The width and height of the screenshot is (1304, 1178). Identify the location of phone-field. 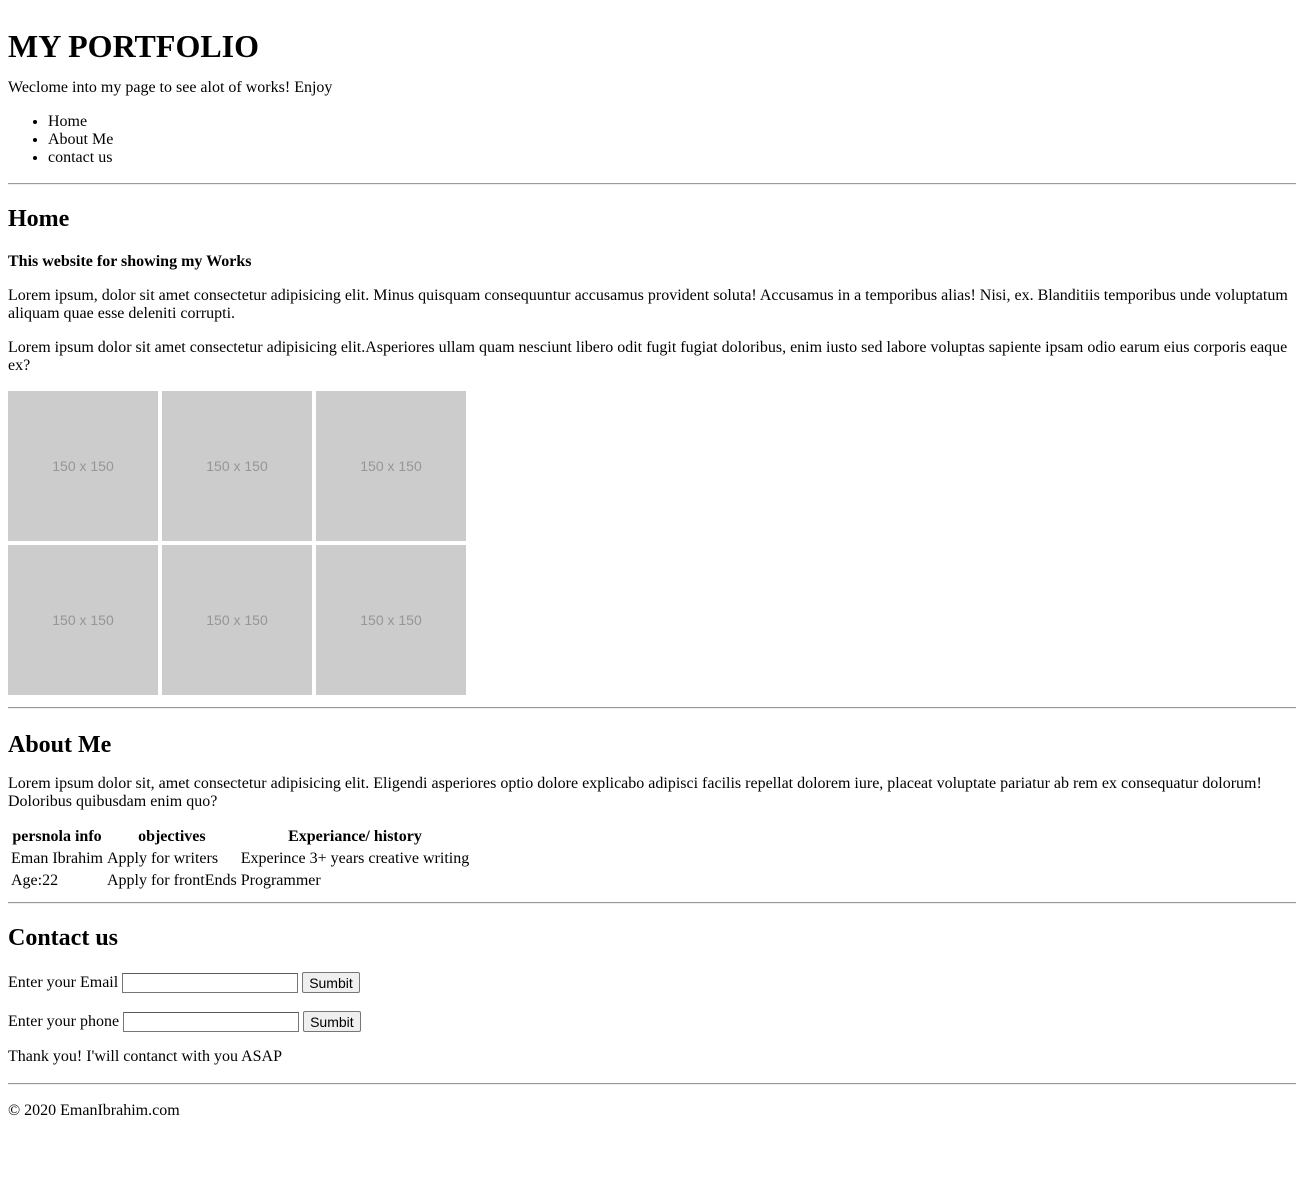
(211, 1021).